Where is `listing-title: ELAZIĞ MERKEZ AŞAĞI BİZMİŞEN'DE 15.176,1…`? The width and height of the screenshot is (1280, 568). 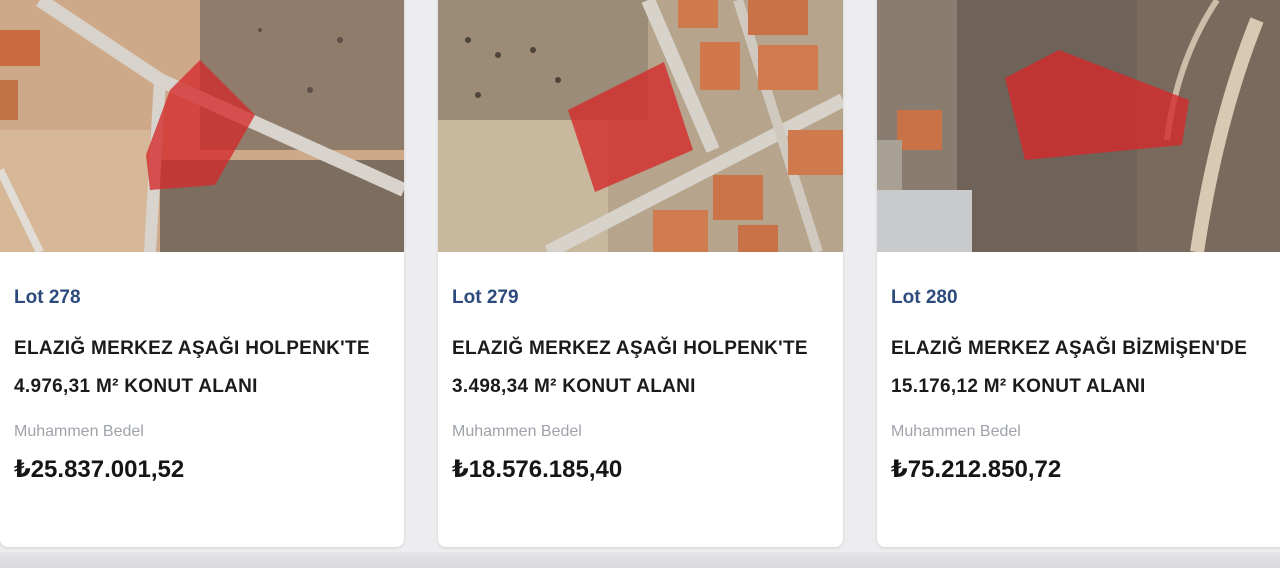
listing-title: ELAZIĞ MERKEZ AŞAĞI BİZMİŞEN'DE 15.176,1… is located at coordinates (1083, 368).